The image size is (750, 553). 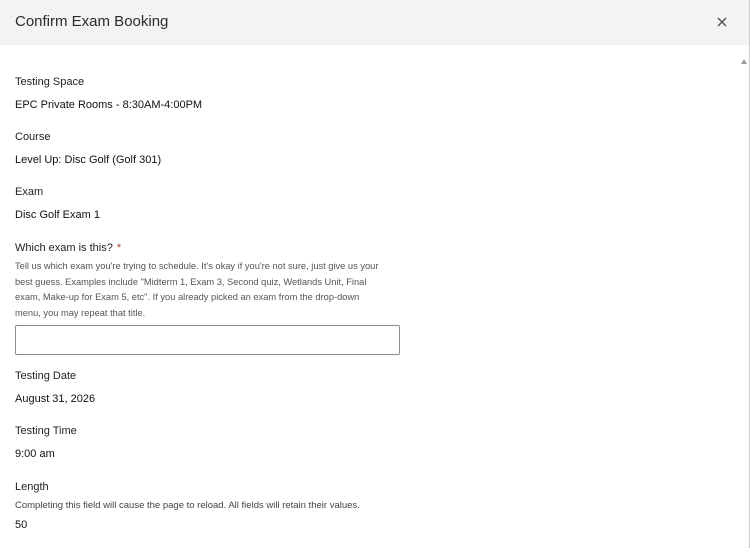 What do you see at coordinates (46, 376) in the screenshot?
I see `testing-date-label: Testing Date` at bounding box center [46, 376].